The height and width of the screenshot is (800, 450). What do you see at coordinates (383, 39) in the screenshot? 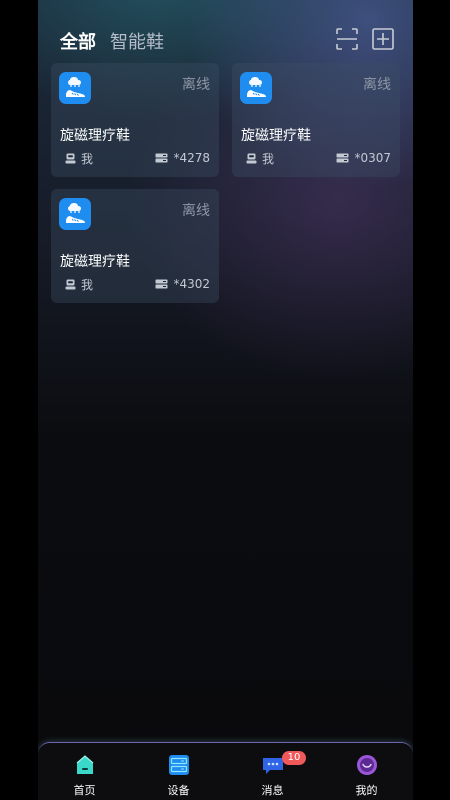
I see `add-device-icon` at bounding box center [383, 39].